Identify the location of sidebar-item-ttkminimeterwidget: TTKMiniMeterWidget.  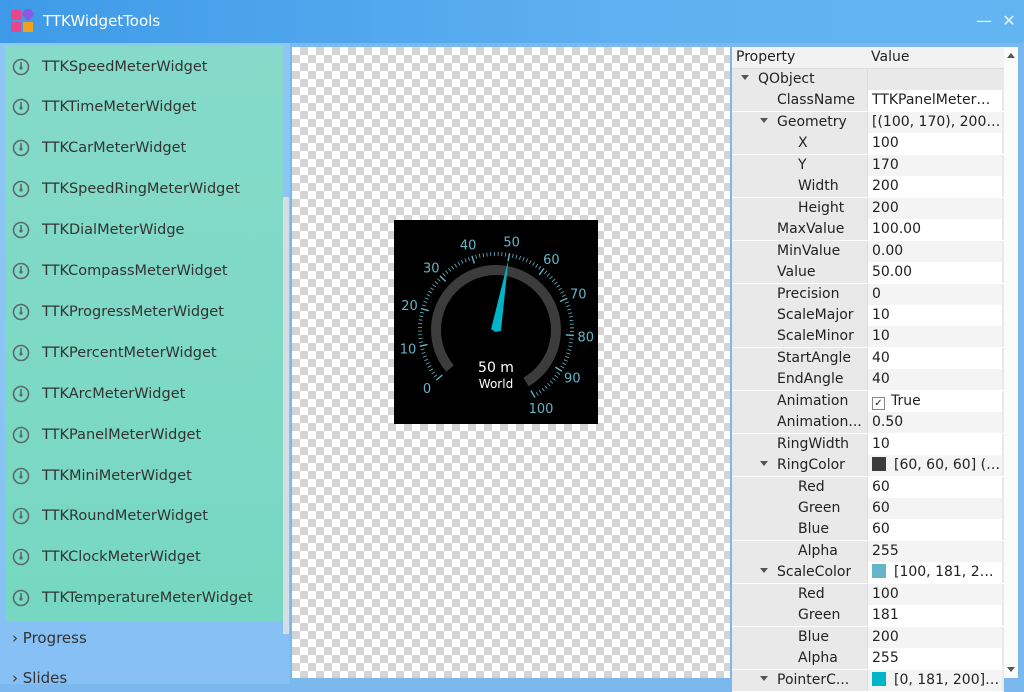
(144, 475).